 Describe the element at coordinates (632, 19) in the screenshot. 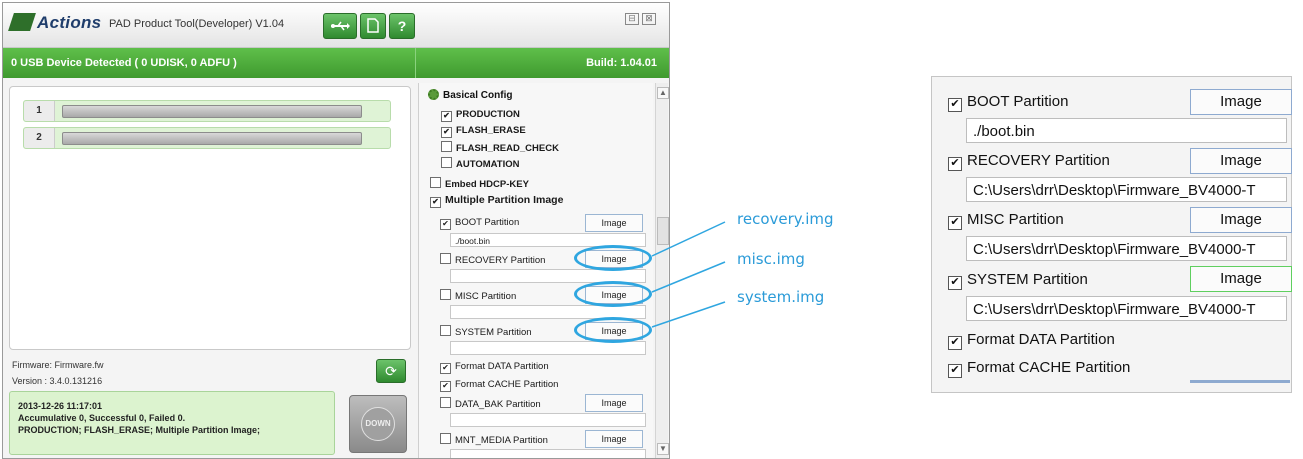

I see `minimize-icon: ⊟` at that location.